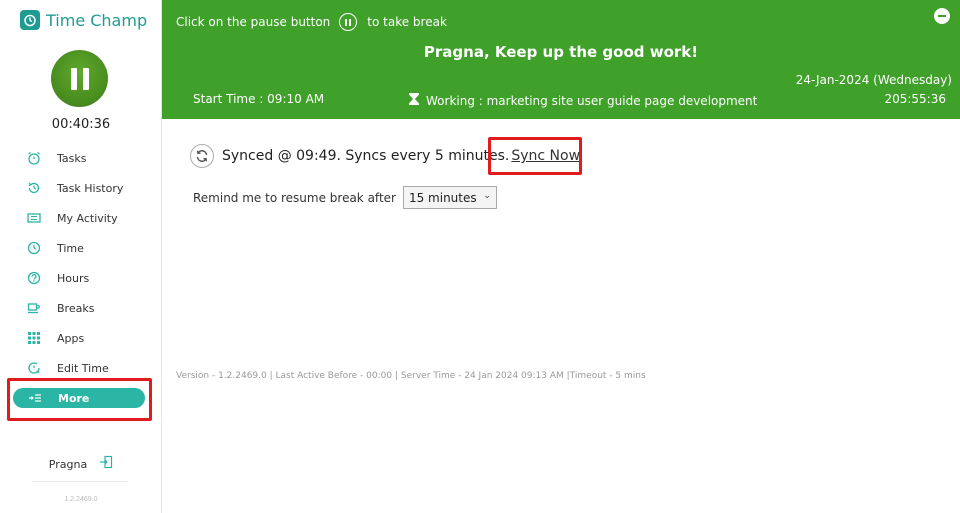 The height and width of the screenshot is (513, 960). What do you see at coordinates (535, 156) in the screenshot?
I see `highlight-box-sync-now` at bounding box center [535, 156].